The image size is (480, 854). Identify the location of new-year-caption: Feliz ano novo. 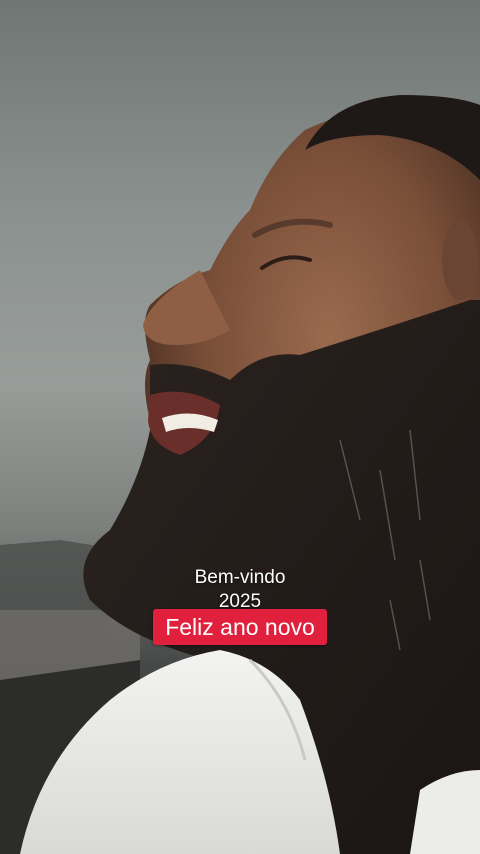
(240, 627).